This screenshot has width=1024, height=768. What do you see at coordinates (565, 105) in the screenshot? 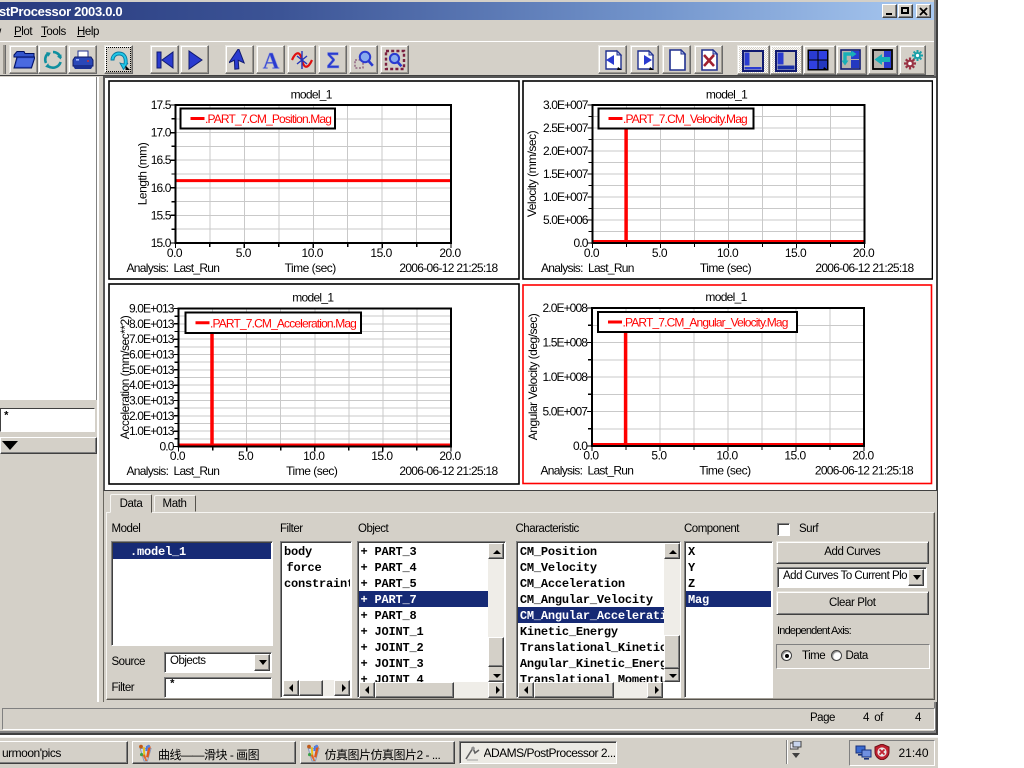
I see `svg-text: 3.0E+007` at bounding box center [565, 105].